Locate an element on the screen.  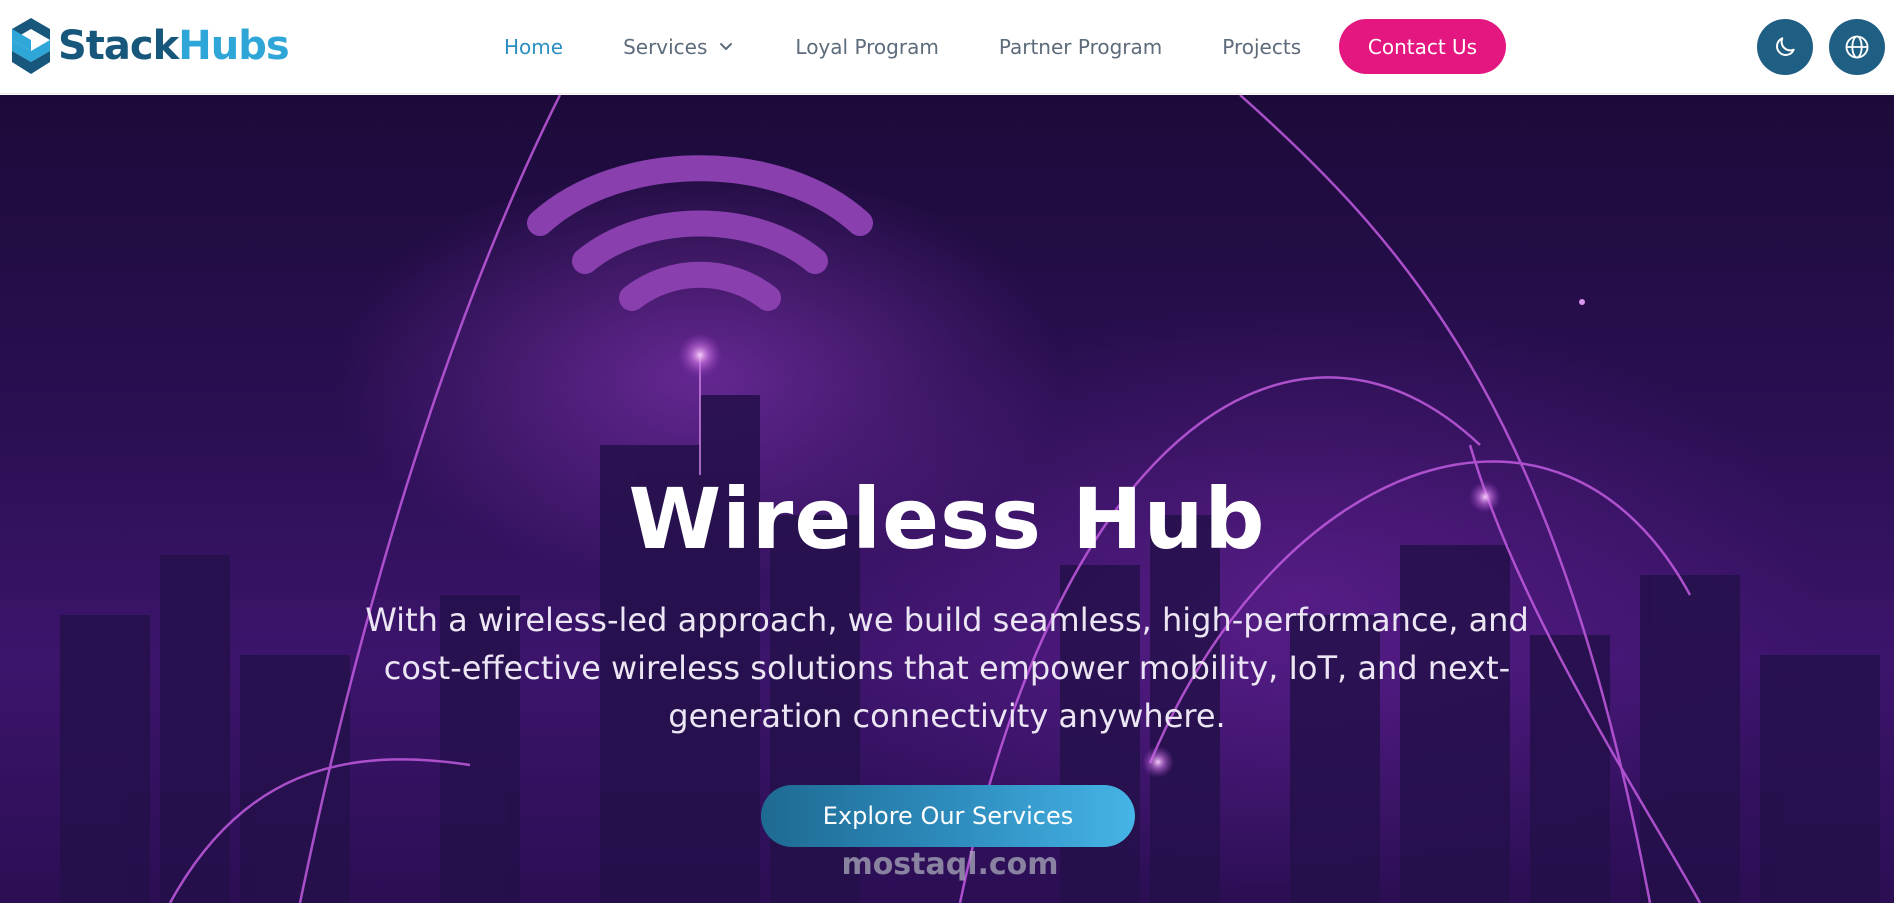
contact-us-button: Contact Us is located at coordinates (1422, 46).